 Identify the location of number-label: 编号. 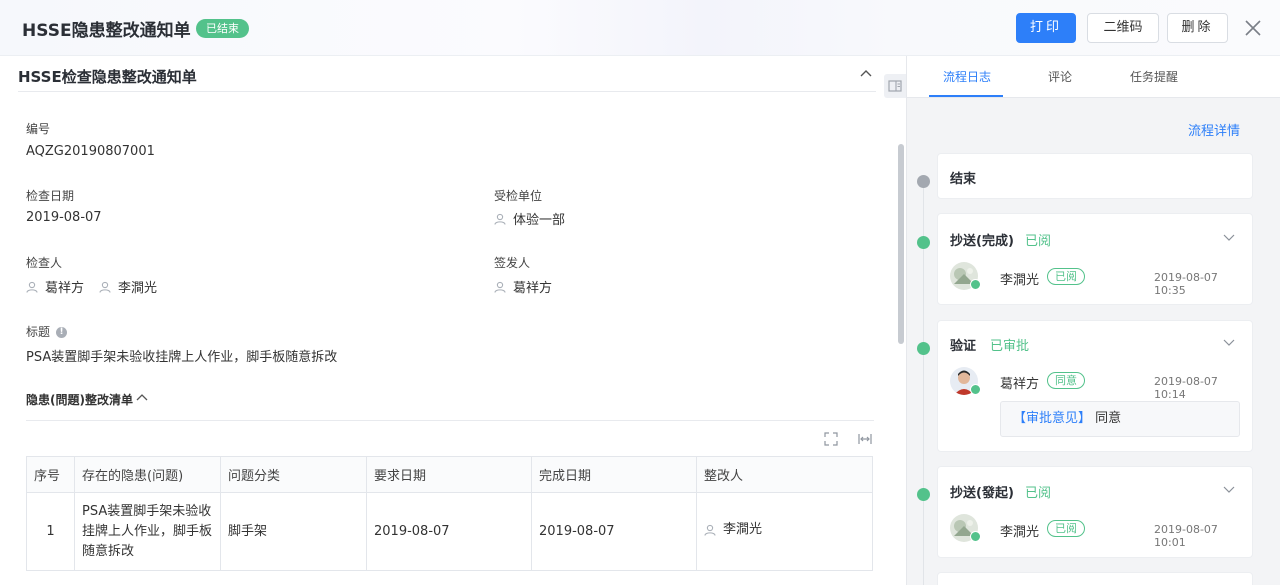
(38, 129).